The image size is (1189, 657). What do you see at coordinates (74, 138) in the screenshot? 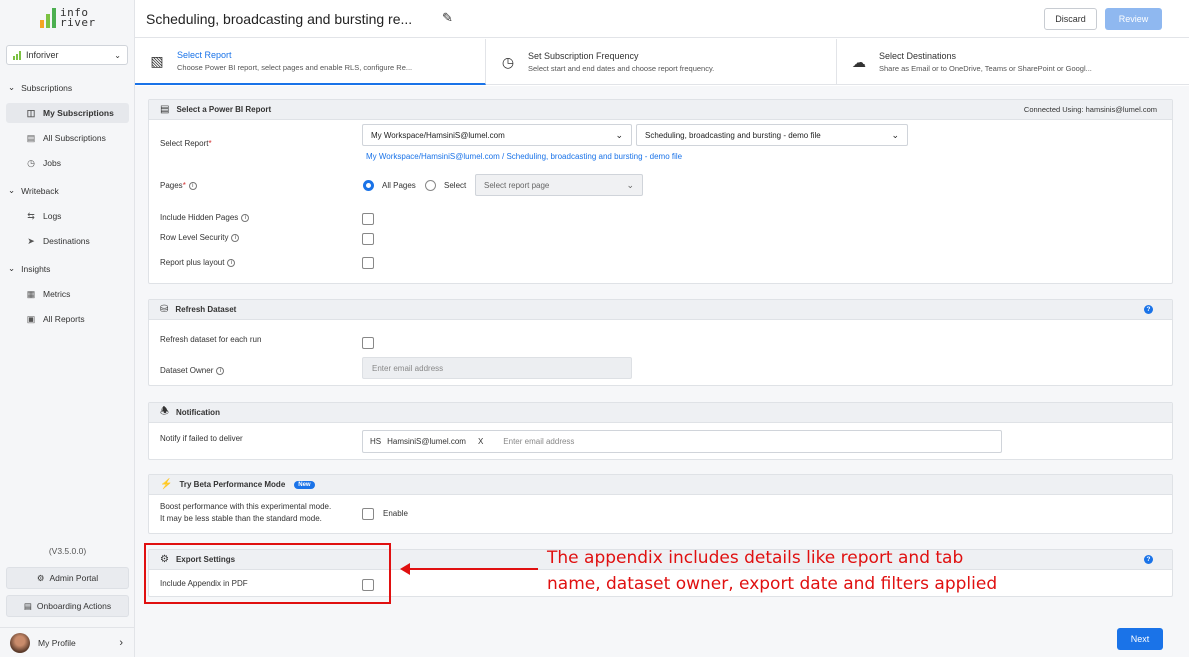
I see `sidebar-item-label: All Subscriptions` at bounding box center [74, 138].